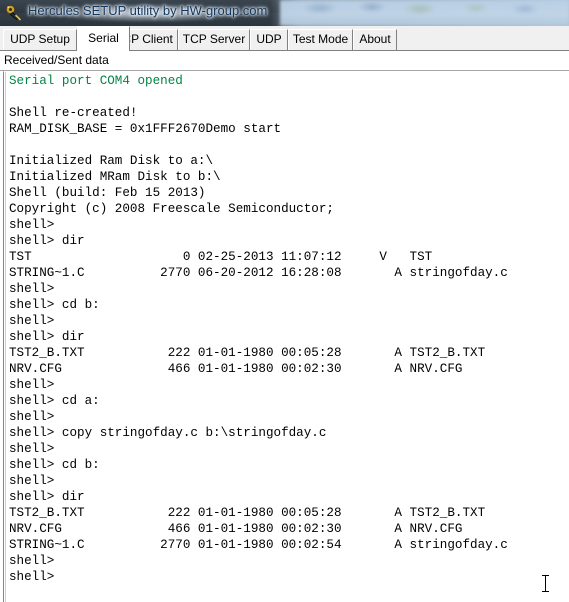  What do you see at coordinates (148, 10) in the screenshot?
I see `window-title: Hercules SETUP utility by HW-group.com` at bounding box center [148, 10].